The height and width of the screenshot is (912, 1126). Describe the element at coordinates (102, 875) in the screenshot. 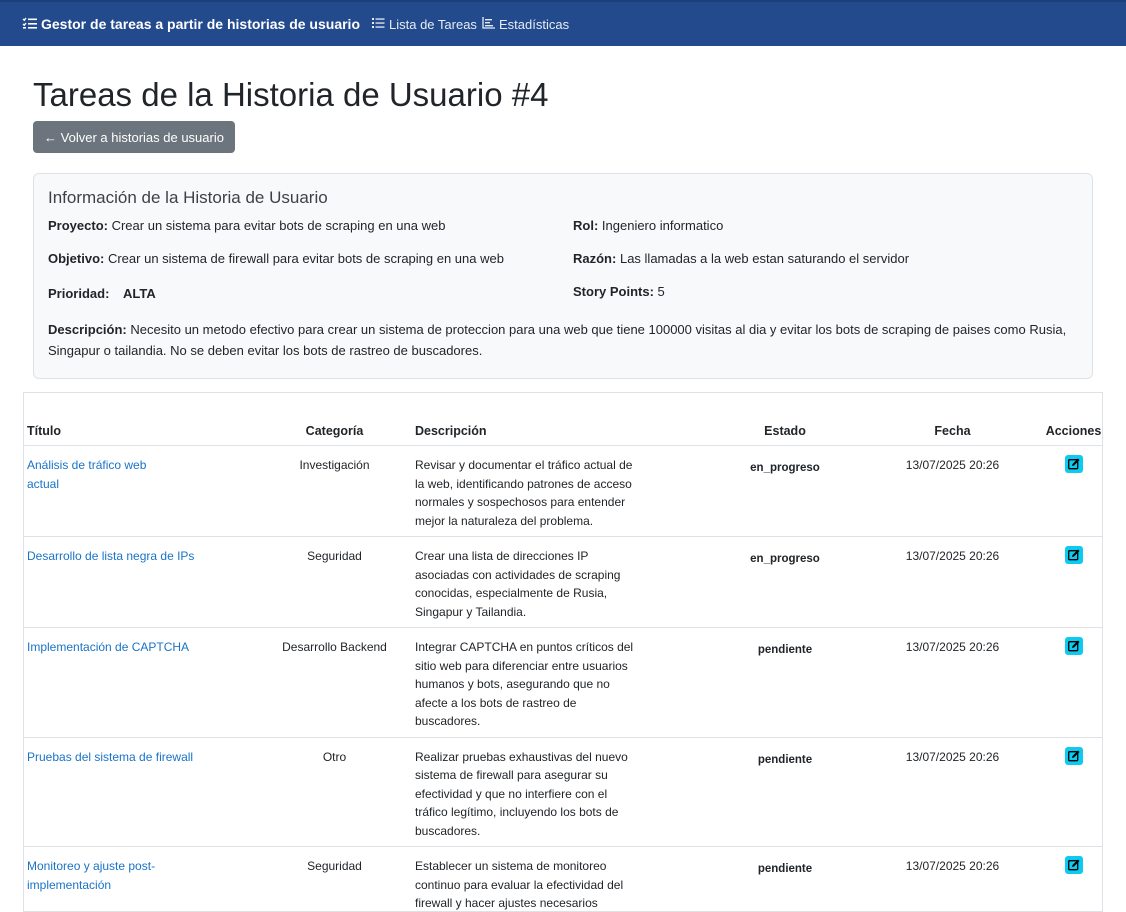

I see `task-title-link: Monitoreo y ajuste post-implementación` at that location.